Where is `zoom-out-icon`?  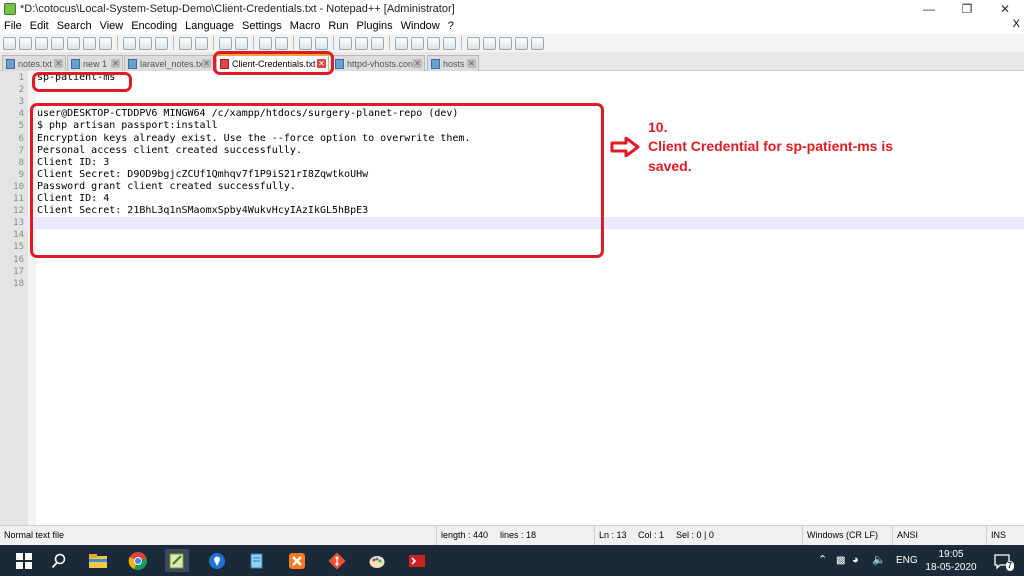
zoom-out-icon is located at coordinates (281, 43).